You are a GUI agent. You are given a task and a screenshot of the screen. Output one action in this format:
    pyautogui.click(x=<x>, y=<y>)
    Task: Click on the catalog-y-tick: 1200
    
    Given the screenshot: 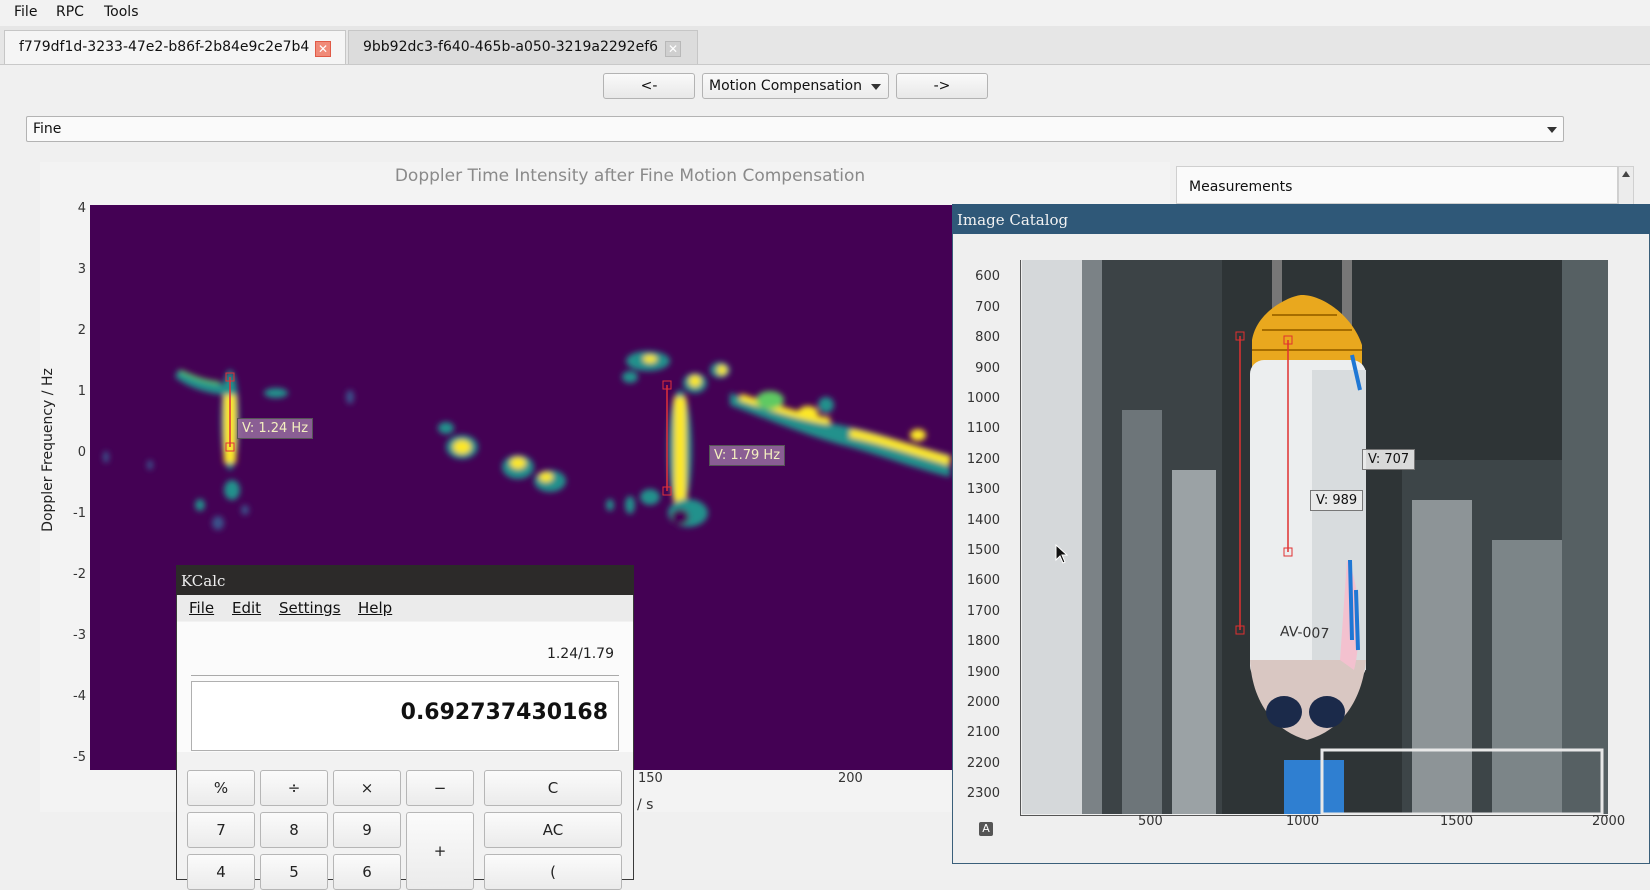 What is the action you would take?
    pyautogui.click(x=983, y=459)
    